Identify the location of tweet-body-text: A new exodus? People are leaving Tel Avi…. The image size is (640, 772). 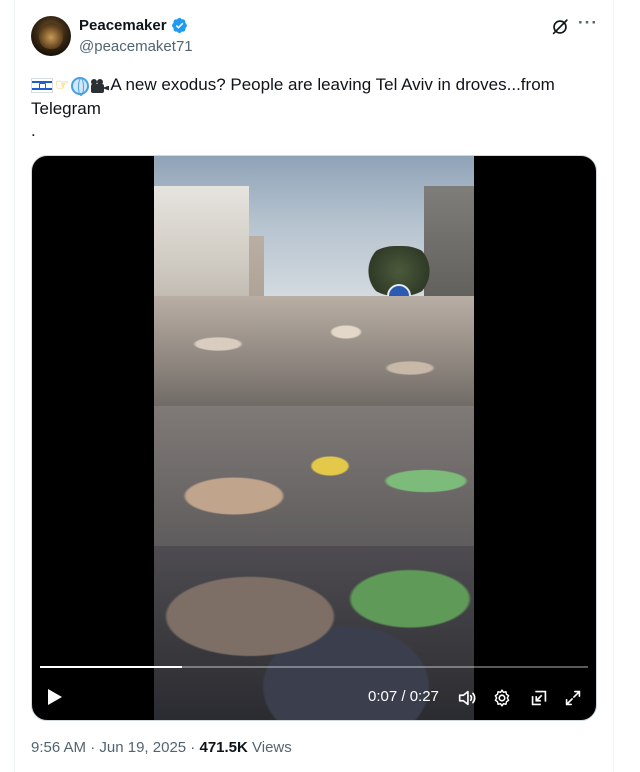
(293, 96).